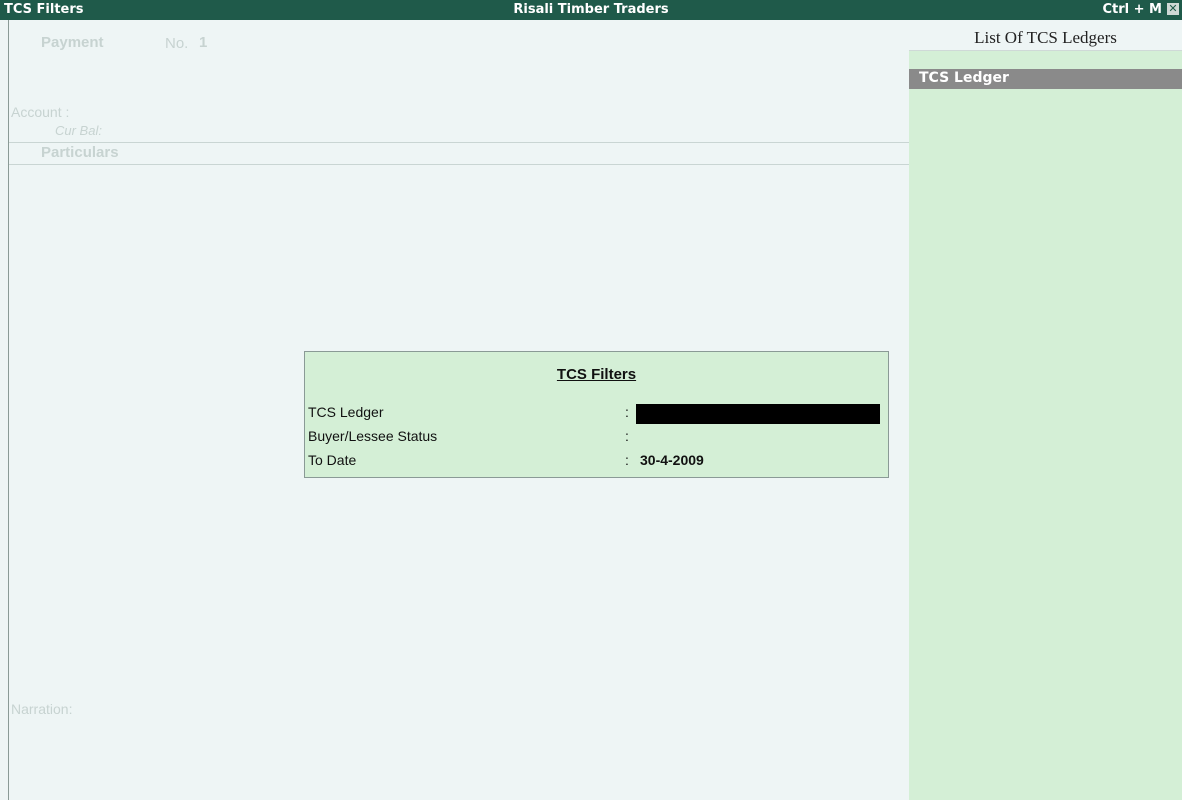  What do you see at coordinates (332, 460) in the screenshot?
I see `field-label: To Date` at bounding box center [332, 460].